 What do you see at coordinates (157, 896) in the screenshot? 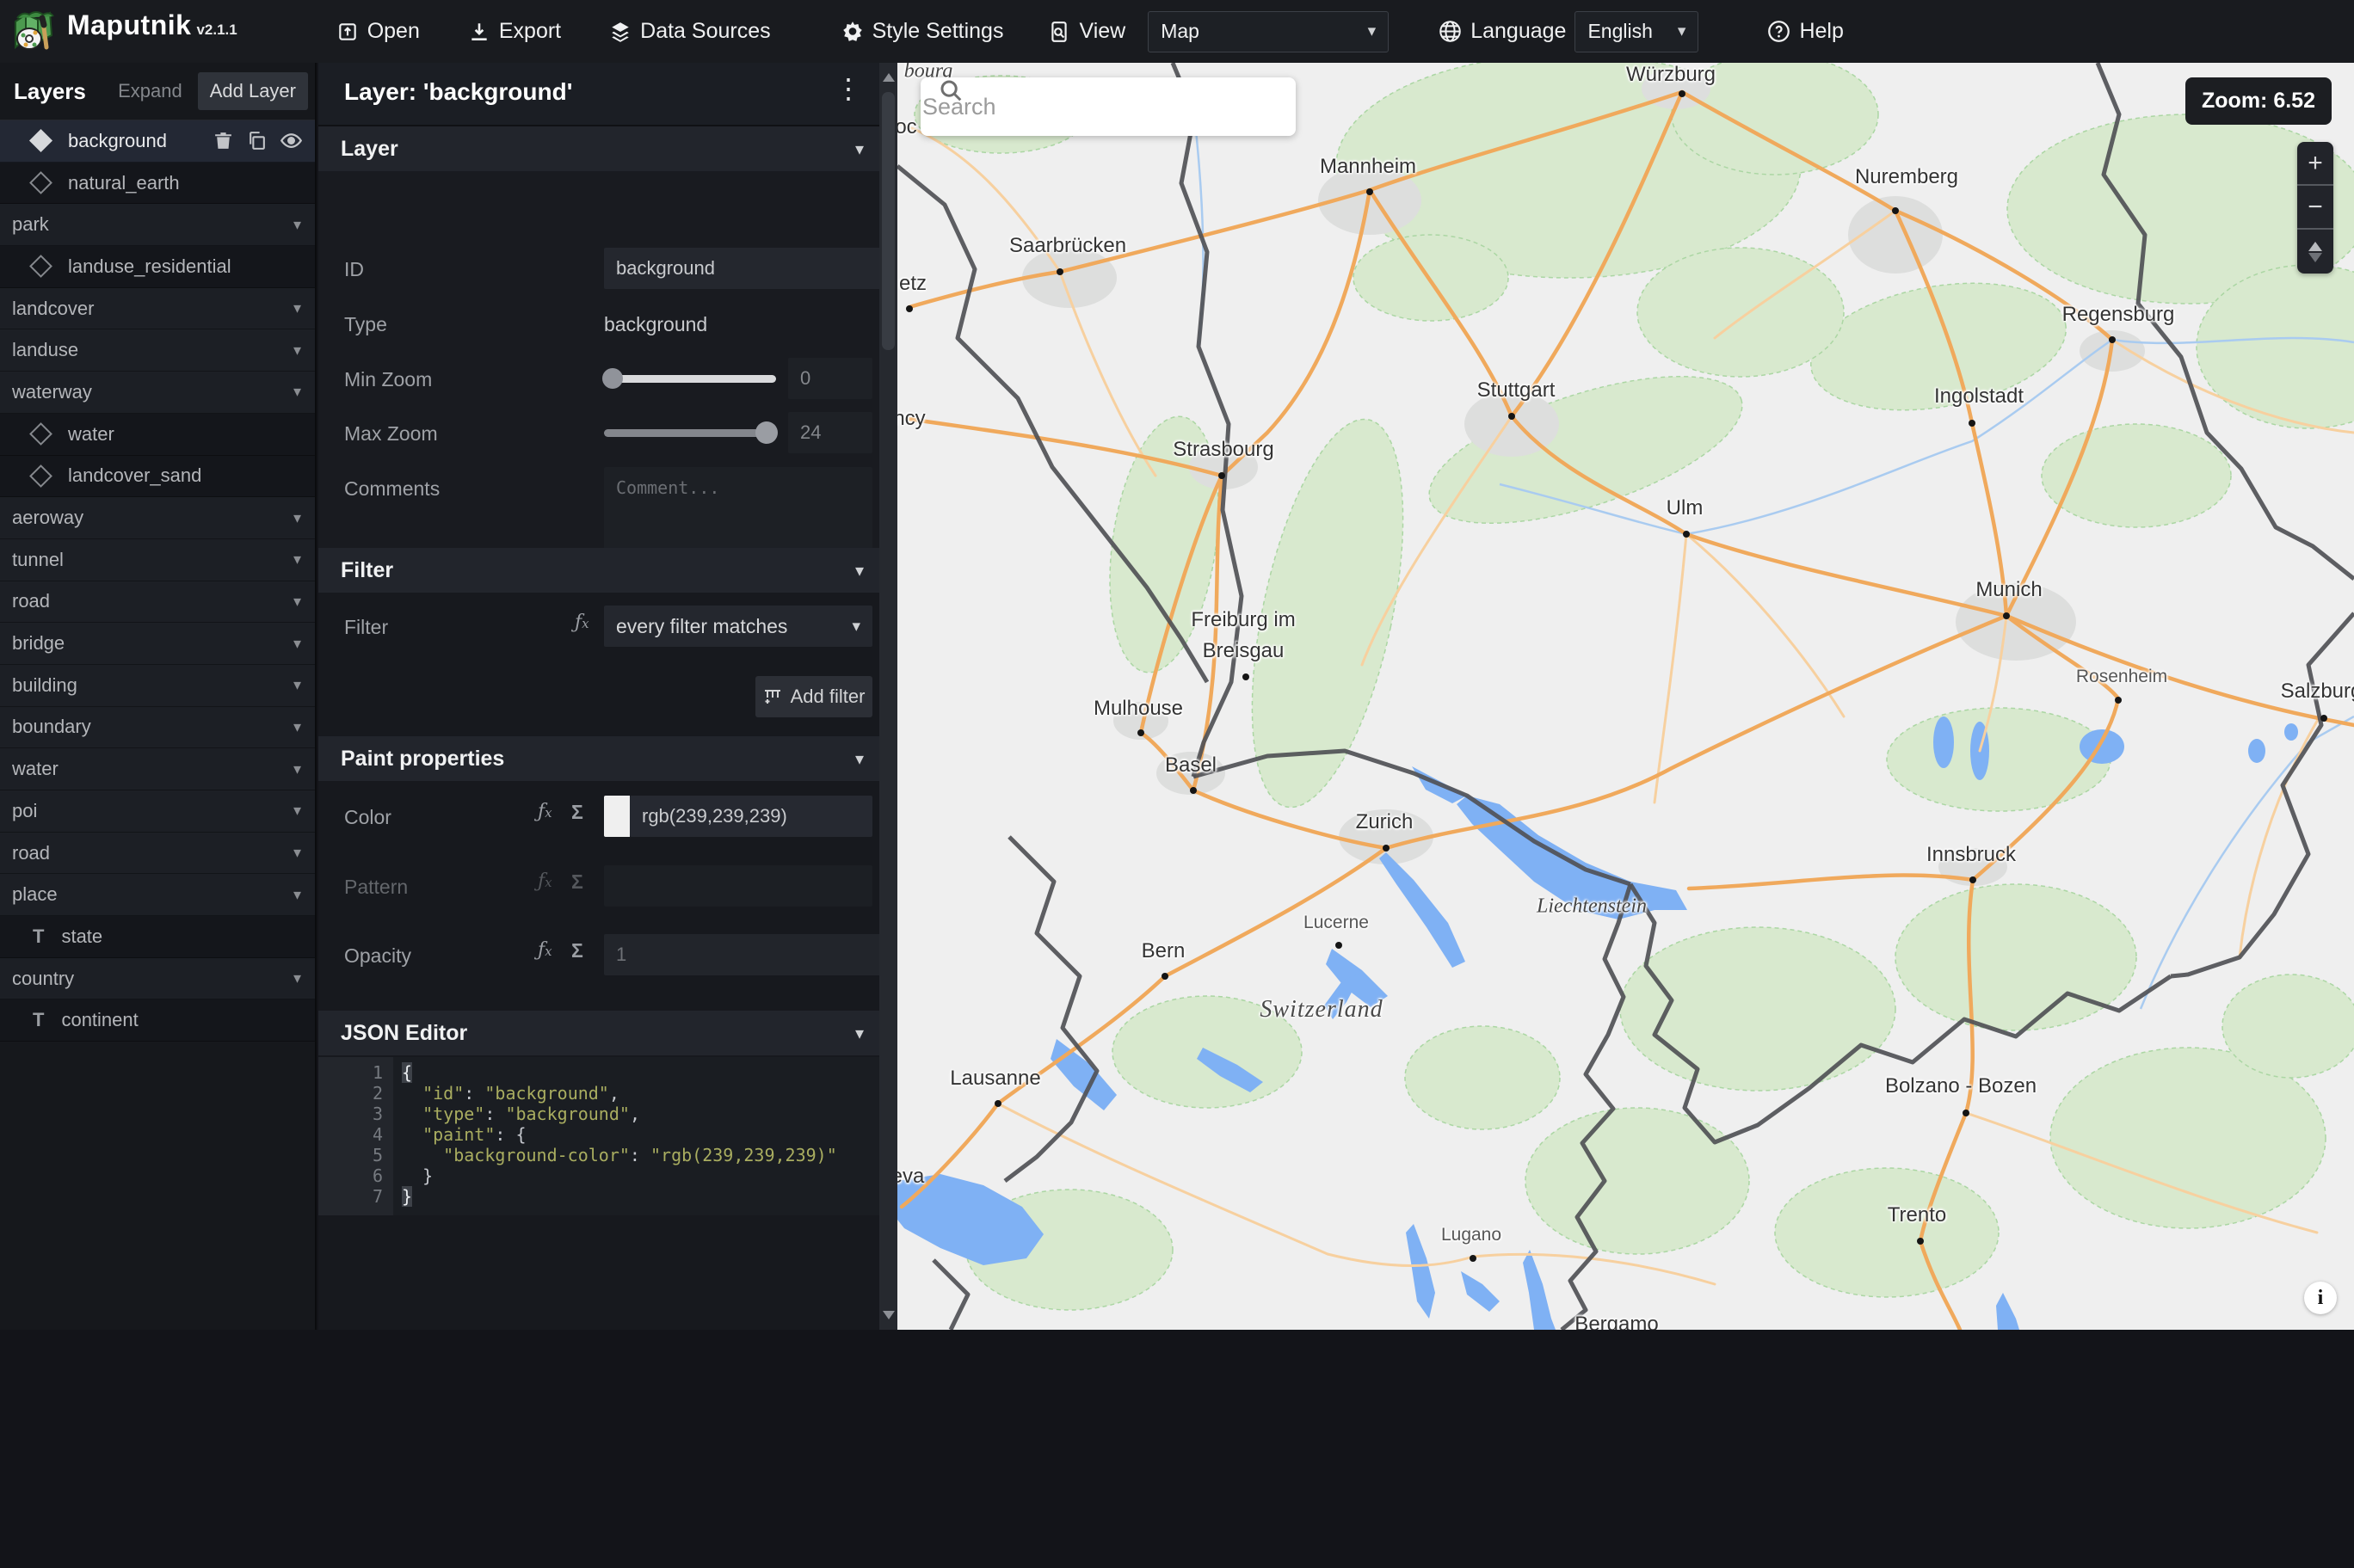
I see `layer-row-place: place ▾` at bounding box center [157, 896].